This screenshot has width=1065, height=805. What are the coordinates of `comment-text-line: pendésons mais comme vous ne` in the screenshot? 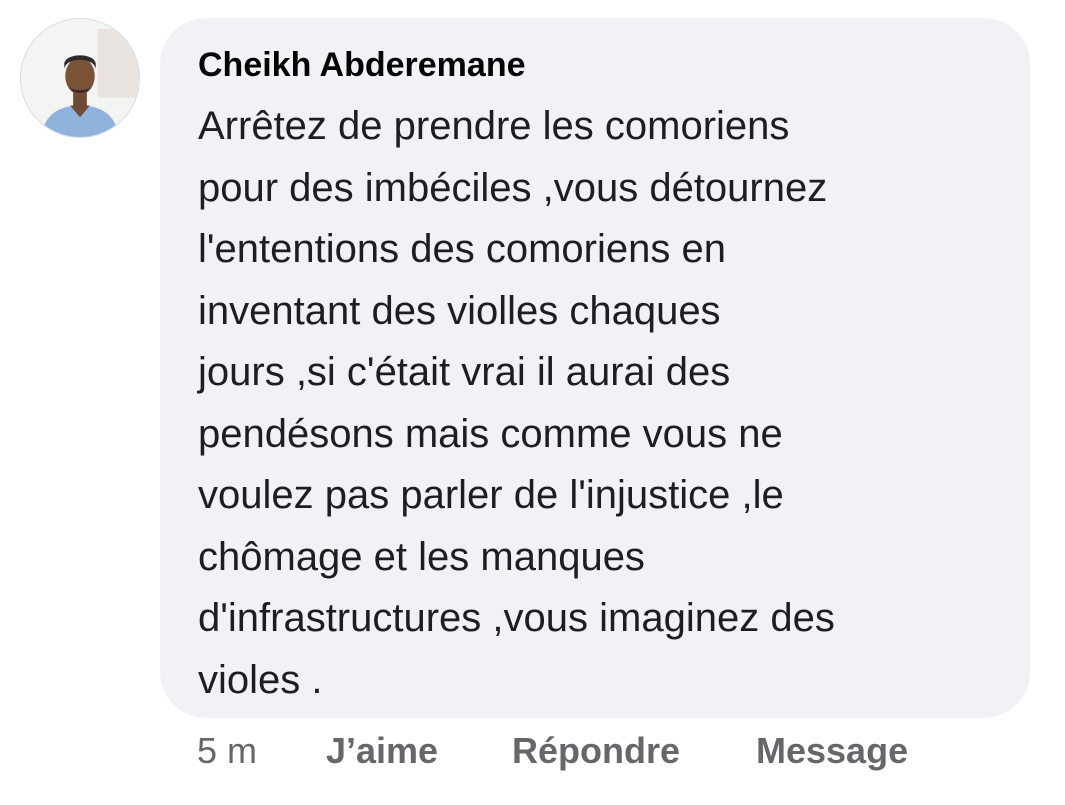 It's located at (490, 433).